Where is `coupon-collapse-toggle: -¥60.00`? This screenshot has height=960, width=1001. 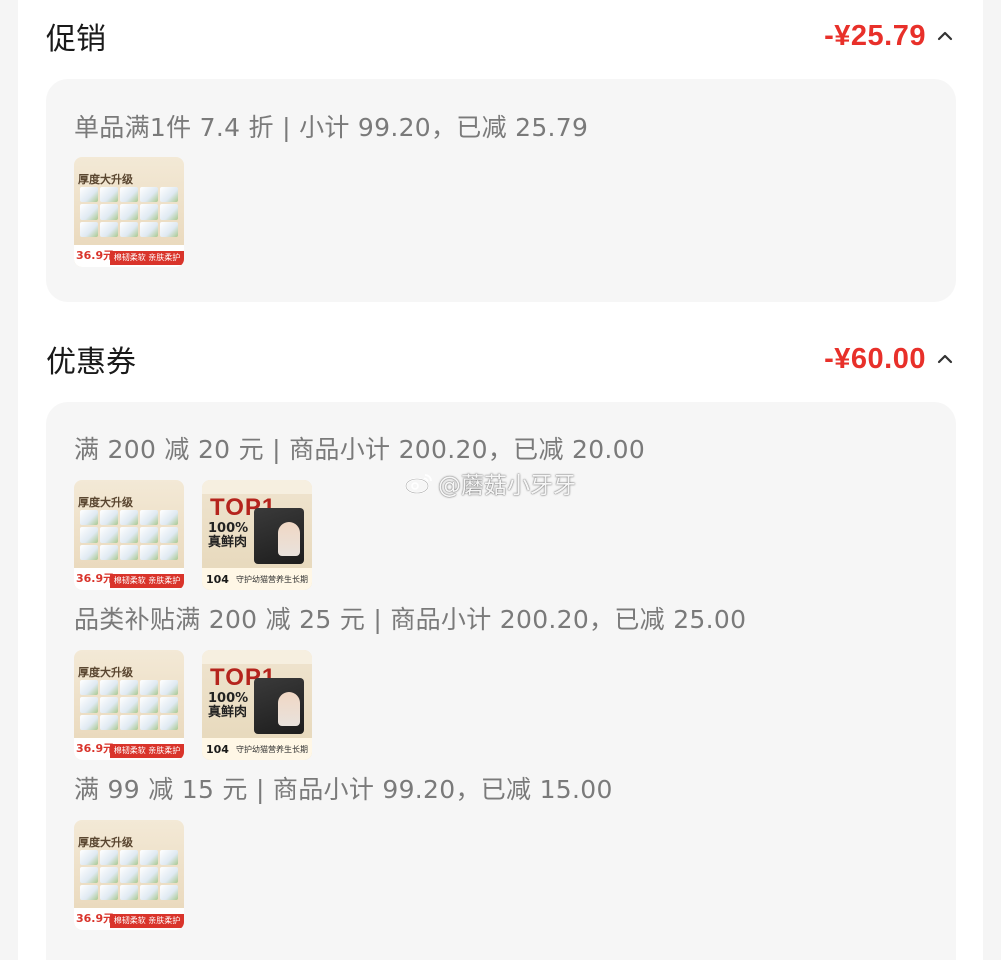
coupon-collapse-toggle: -¥60.00 is located at coordinates (890, 359).